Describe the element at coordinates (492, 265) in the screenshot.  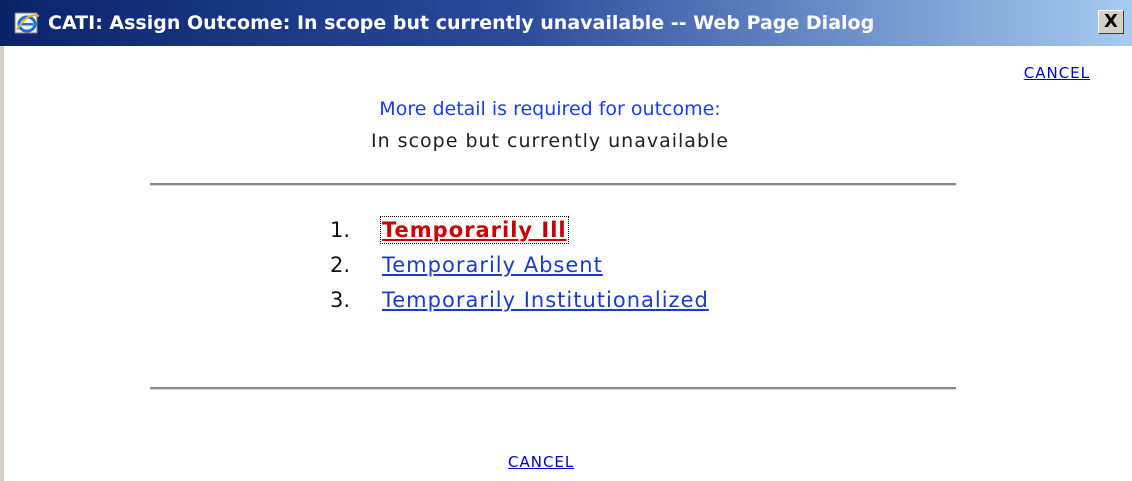
I see `option-link-temporarily-absent: Temporarily Absent` at that location.